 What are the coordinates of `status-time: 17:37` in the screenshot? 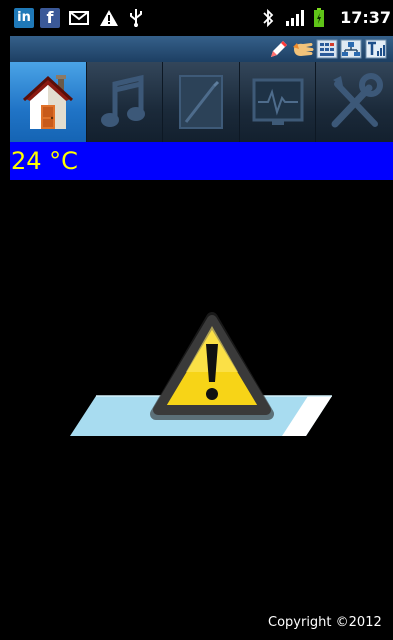 It's located at (365, 17).